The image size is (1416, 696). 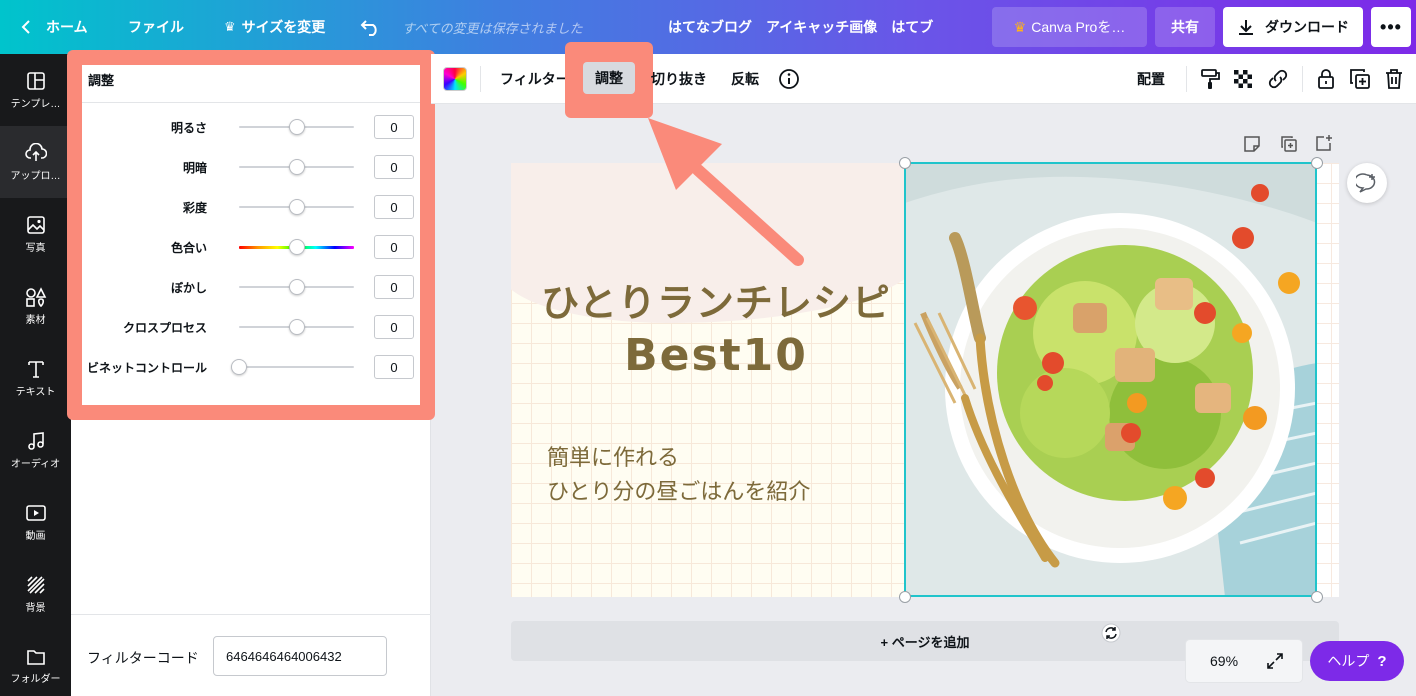 What do you see at coordinates (726, 192) in the screenshot?
I see `arrow-annotation` at bounding box center [726, 192].